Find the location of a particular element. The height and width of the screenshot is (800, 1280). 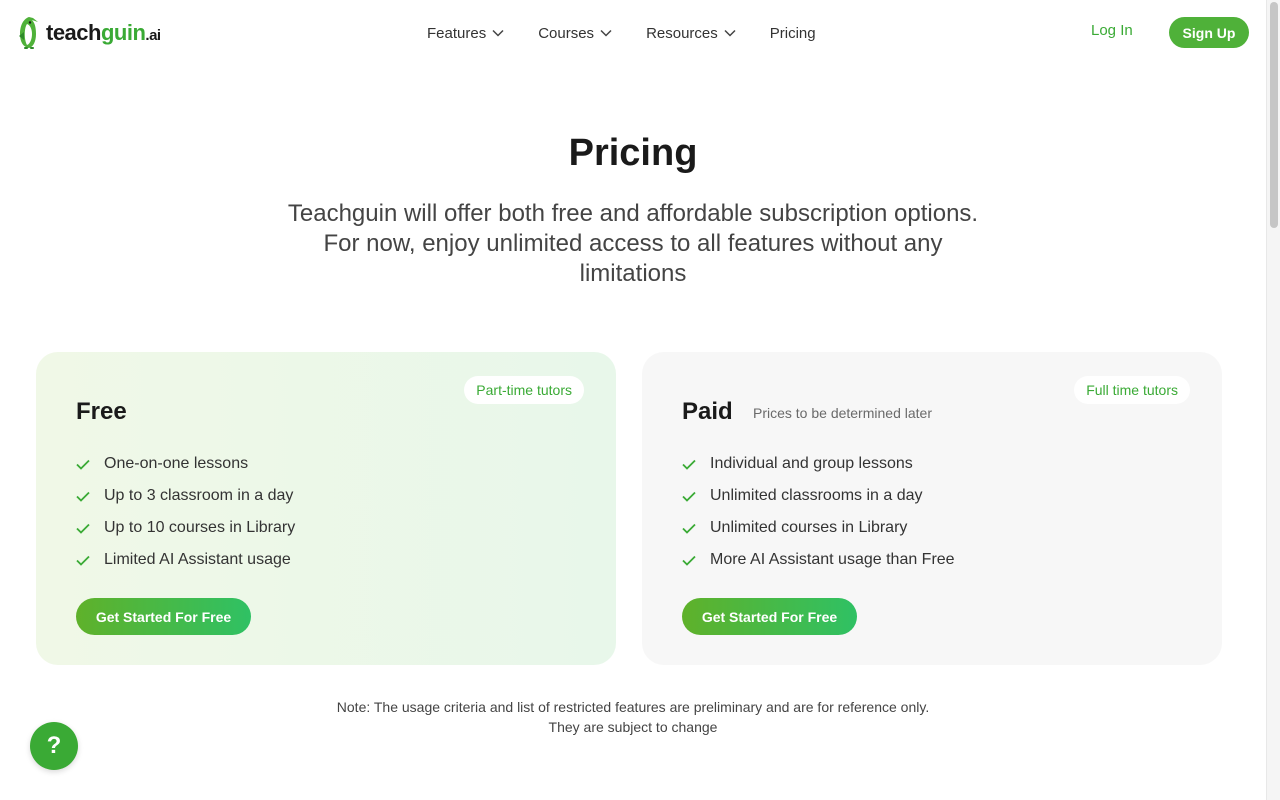

logo-text-part2: guin is located at coordinates (123, 32).